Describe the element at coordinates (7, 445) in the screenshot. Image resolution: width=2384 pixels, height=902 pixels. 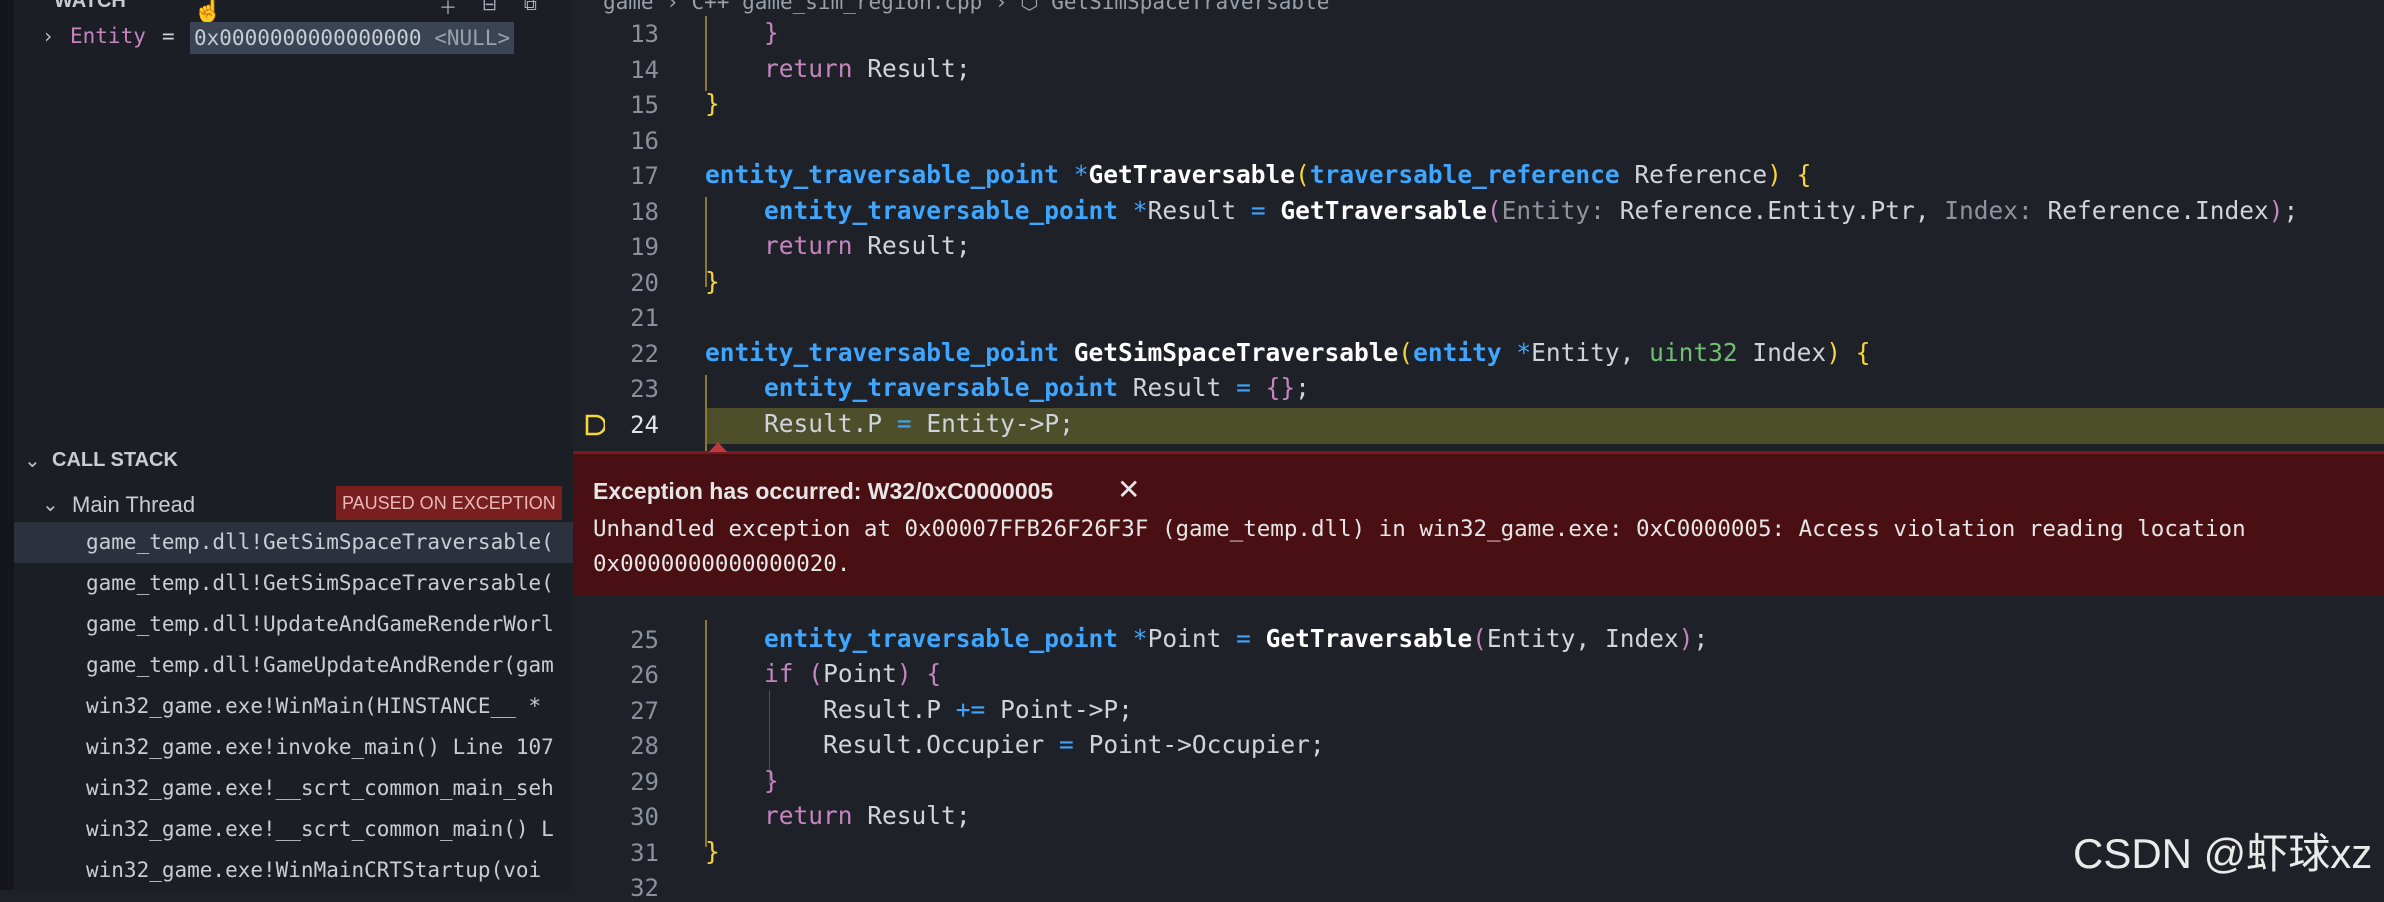
I see `activity-bar` at that location.